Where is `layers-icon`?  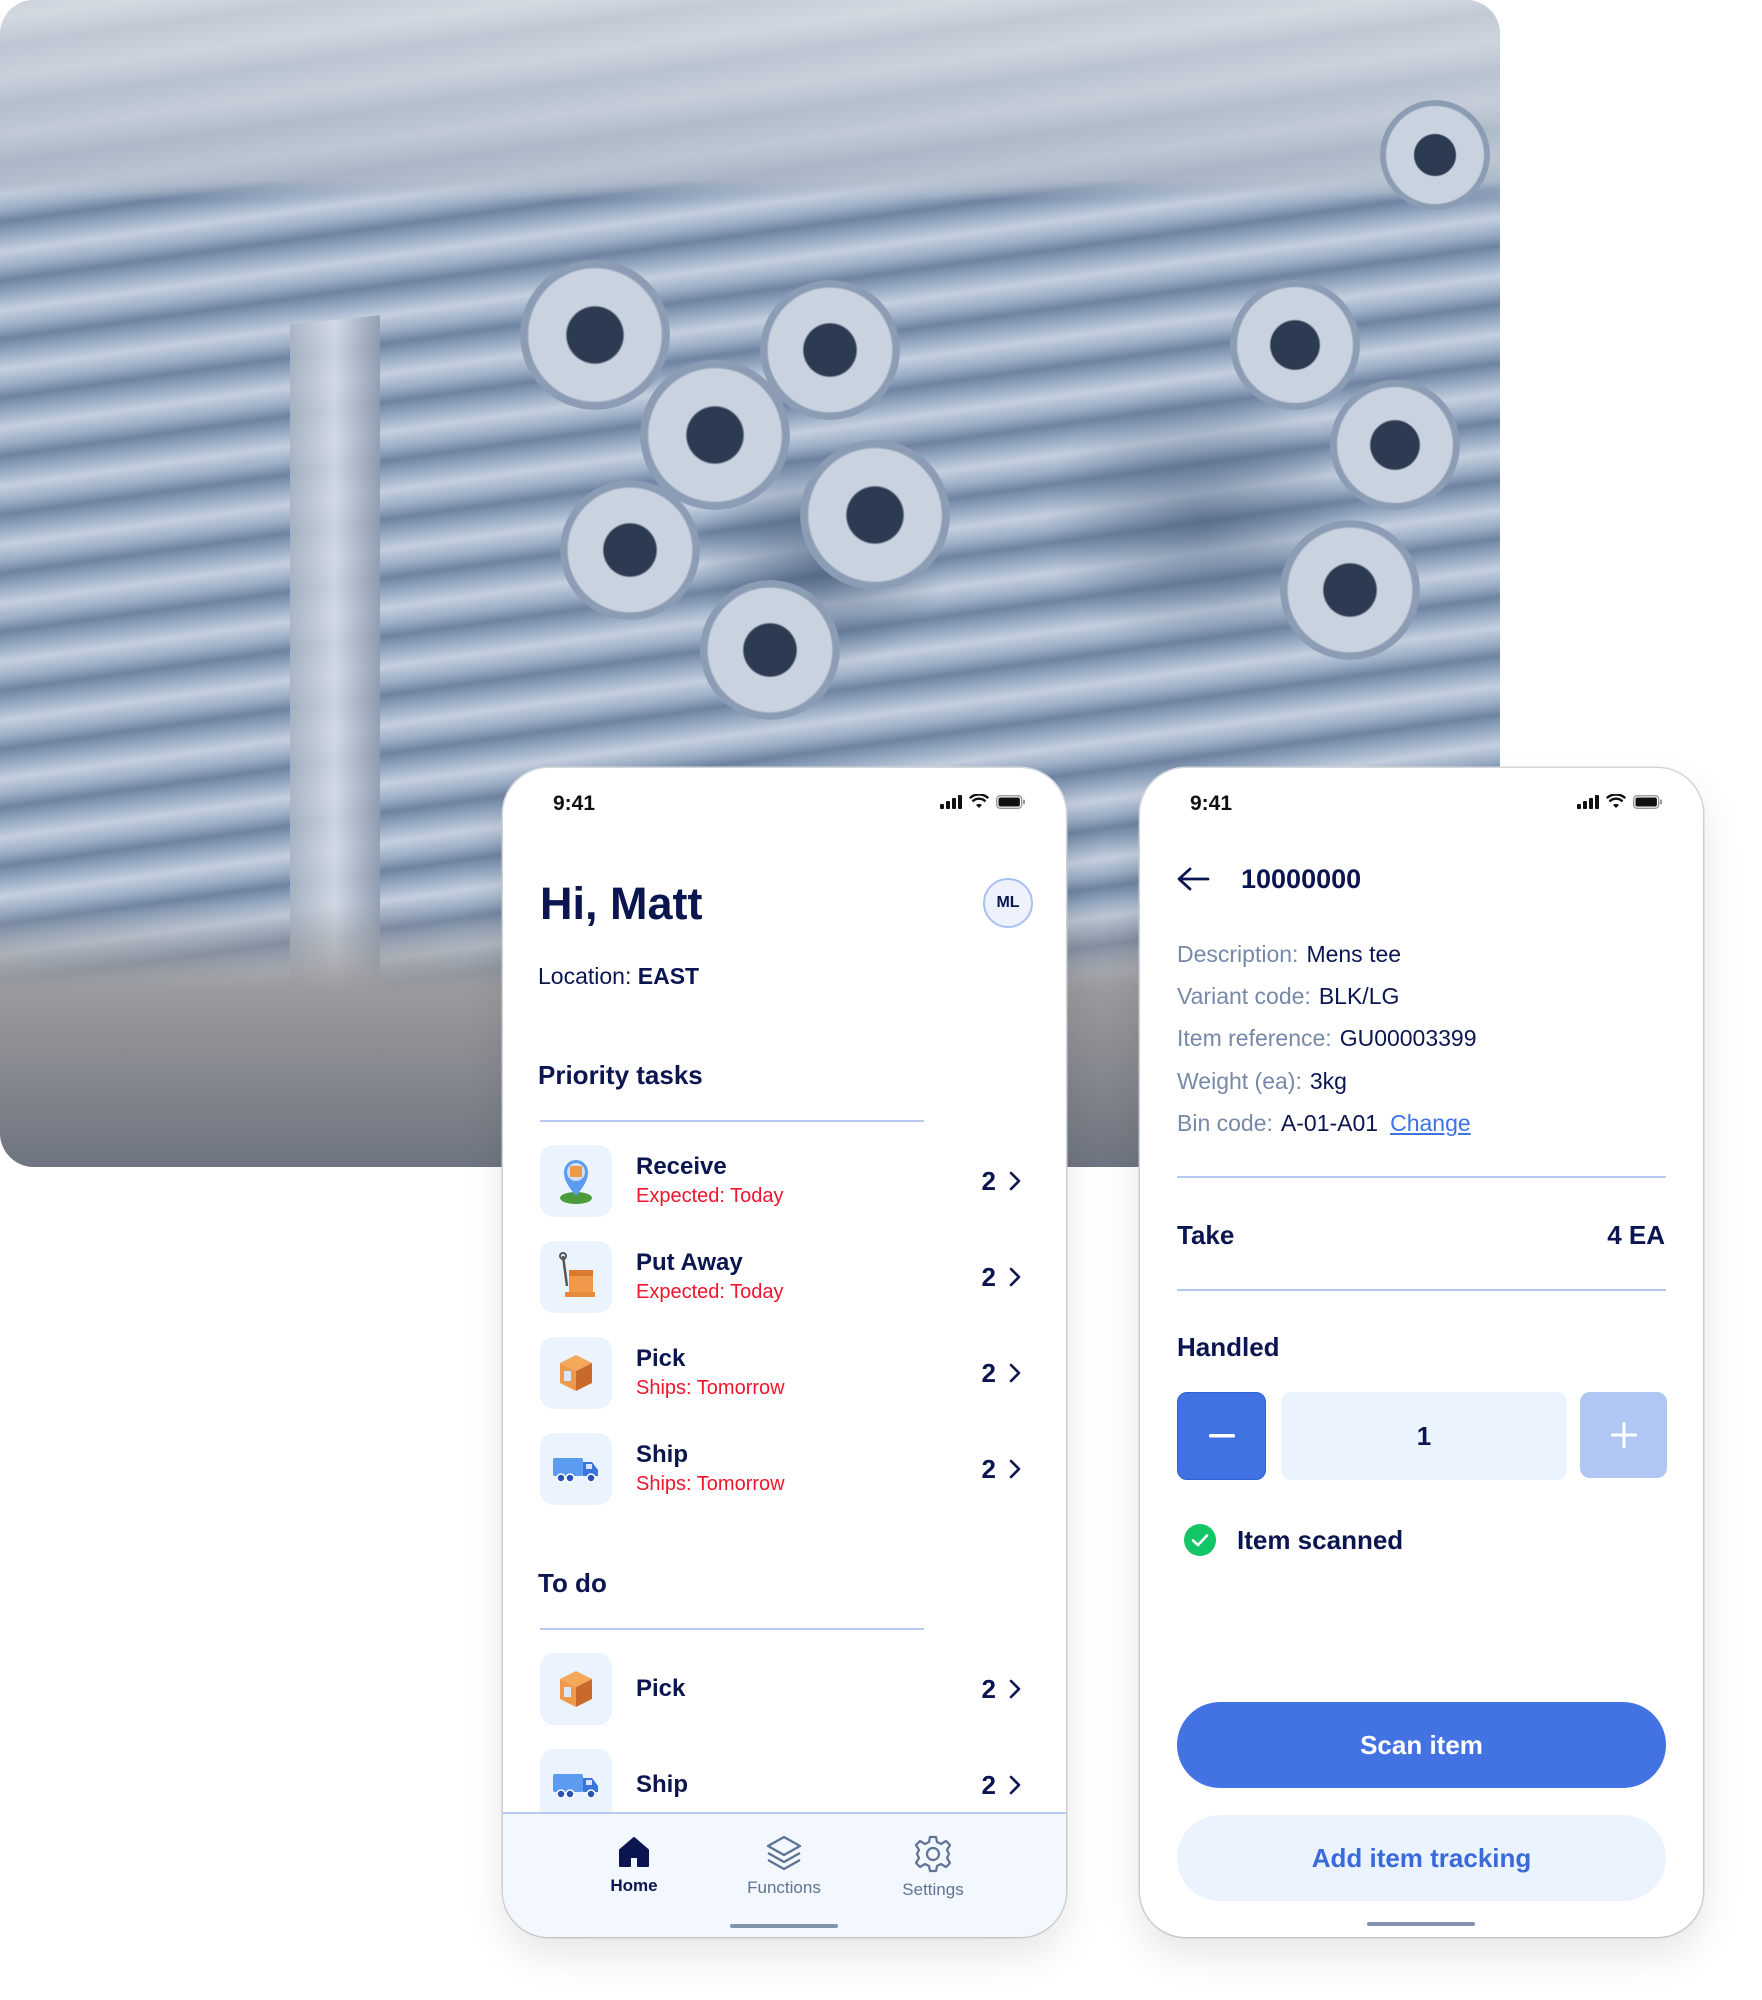
layers-icon is located at coordinates (784, 1853).